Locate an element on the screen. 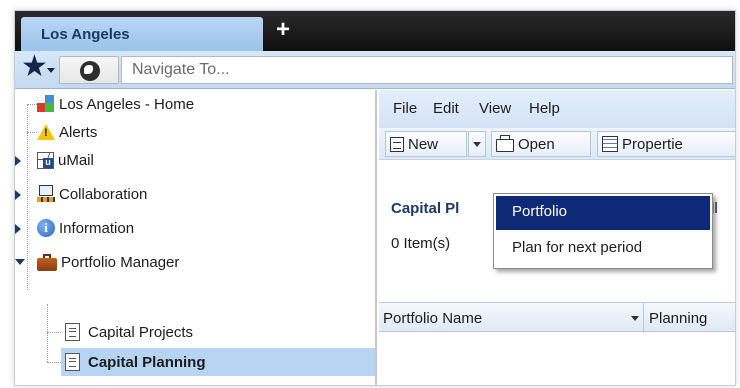 This screenshot has height=388, width=740. menu-item-plan-next-period: Plan for next period is located at coordinates (603, 249).